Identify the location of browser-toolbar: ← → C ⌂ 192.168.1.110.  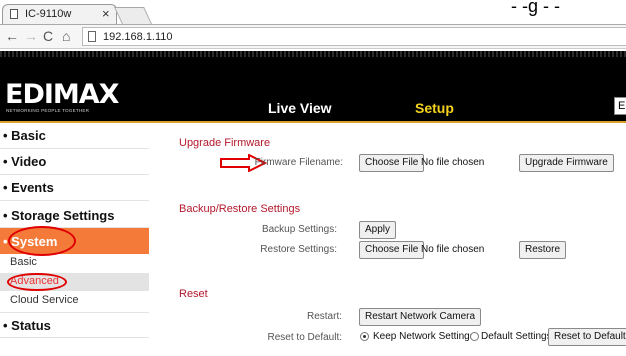
(313, 36).